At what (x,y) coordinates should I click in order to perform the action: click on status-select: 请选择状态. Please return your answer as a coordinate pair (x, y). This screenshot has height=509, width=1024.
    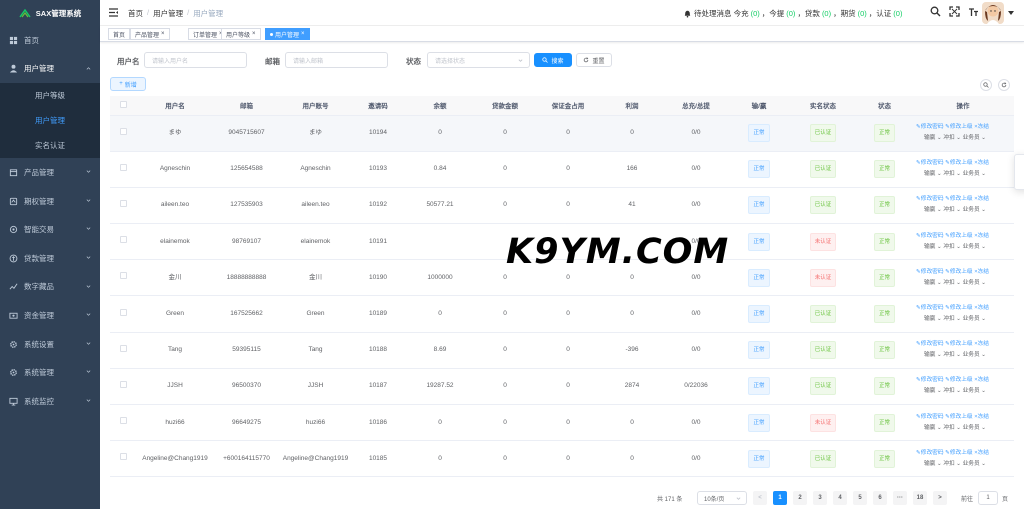
    Looking at the image, I should click on (478, 60).